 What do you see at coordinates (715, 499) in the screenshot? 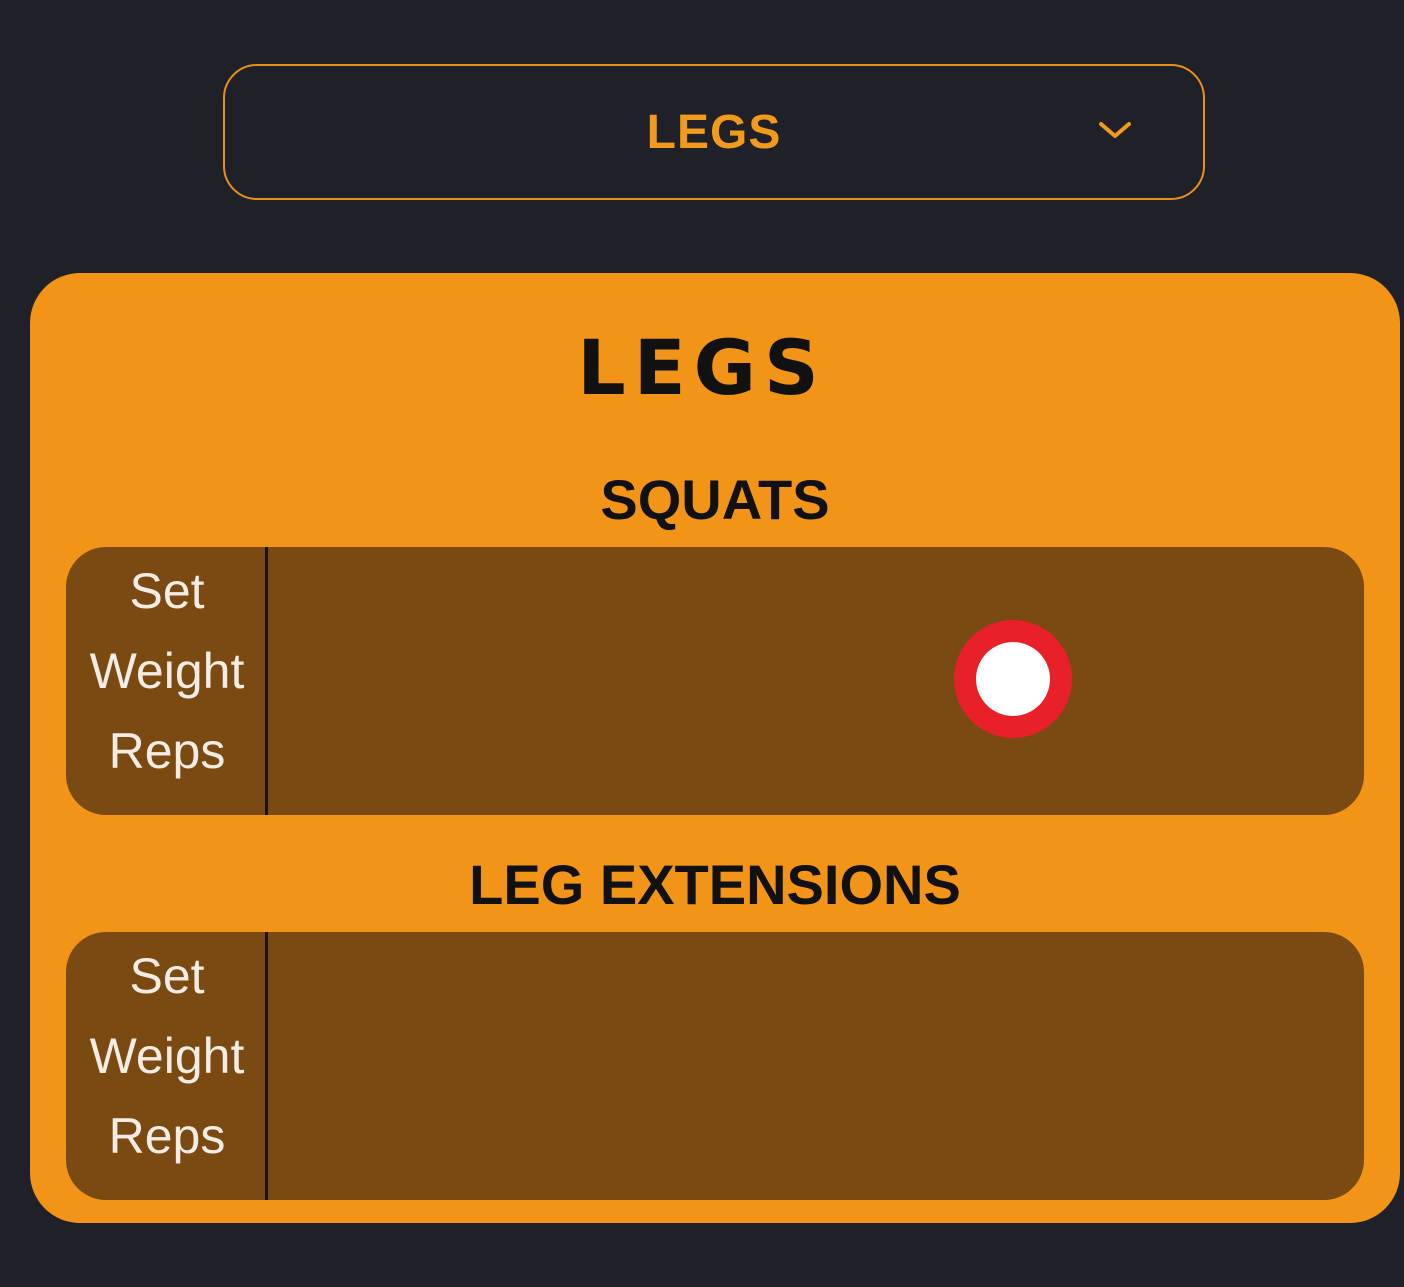
I see `exercise-title: SQUATS` at bounding box center [715, 499].